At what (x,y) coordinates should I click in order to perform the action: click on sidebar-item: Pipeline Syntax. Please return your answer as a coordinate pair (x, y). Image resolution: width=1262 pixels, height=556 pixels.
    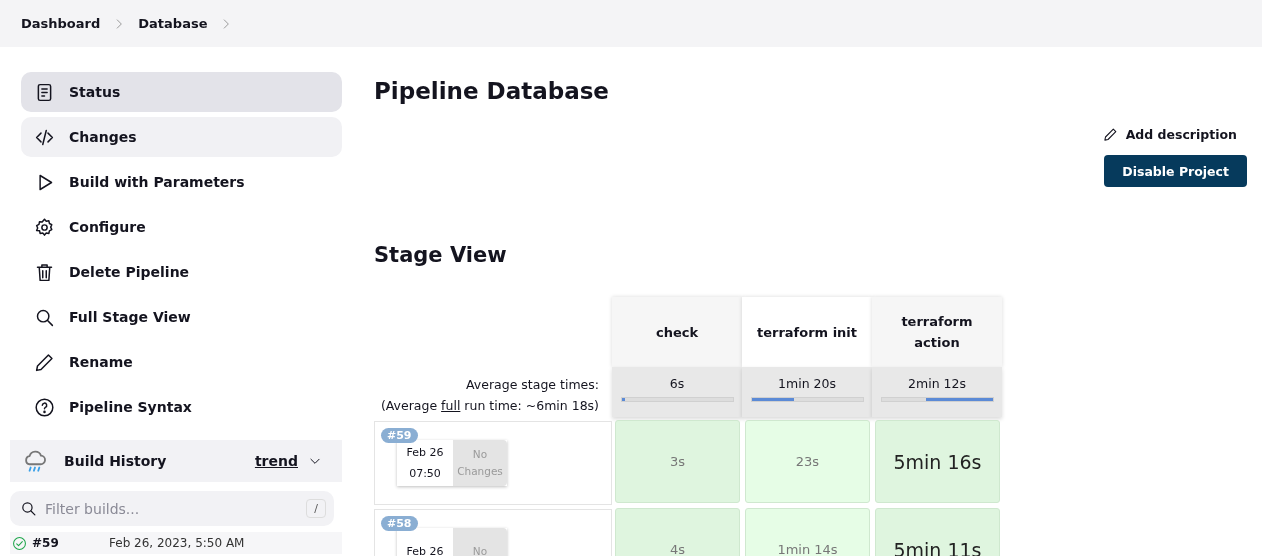
    Looking at the image, I should click on (181, 407).